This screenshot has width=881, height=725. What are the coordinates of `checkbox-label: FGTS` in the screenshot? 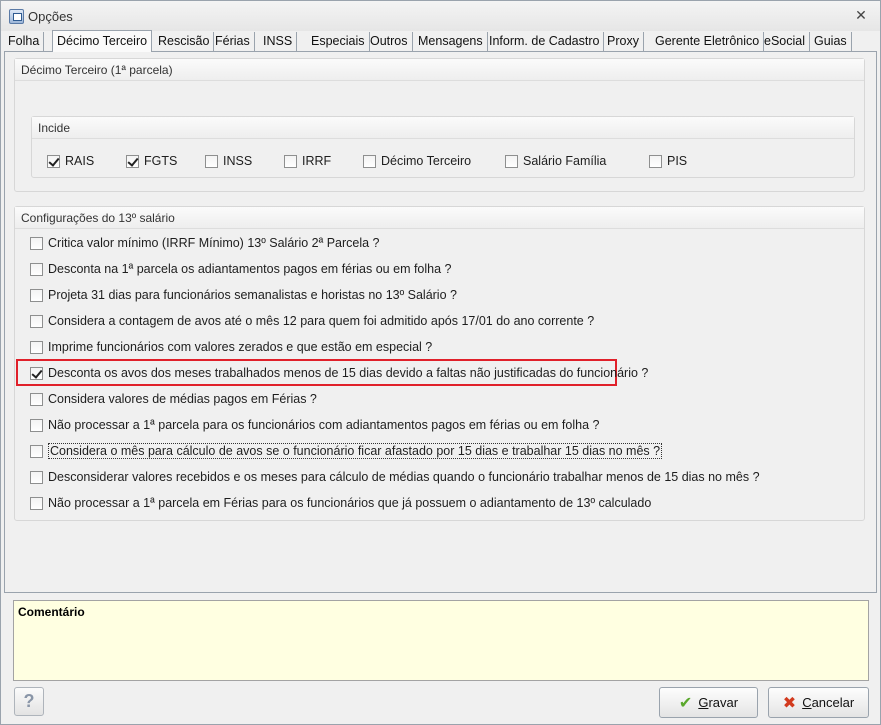 It's located at (161, 161).